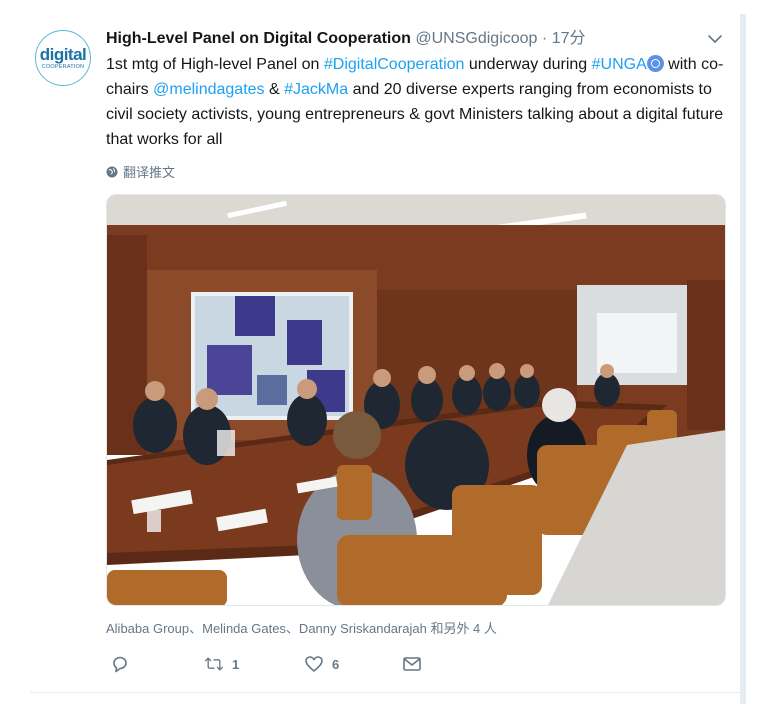 The width and height of the screenshot is (773, 713). I want to click on tweet-divider, so click(385, 692).